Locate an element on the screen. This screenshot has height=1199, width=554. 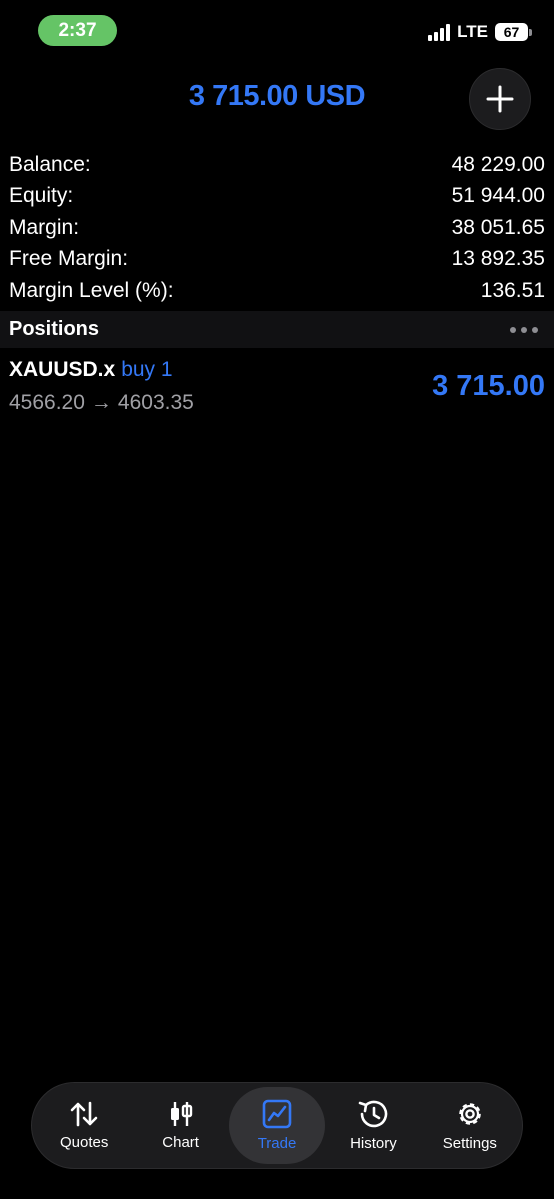
tab-chart: Chart is located at coordinates (180, 1125).